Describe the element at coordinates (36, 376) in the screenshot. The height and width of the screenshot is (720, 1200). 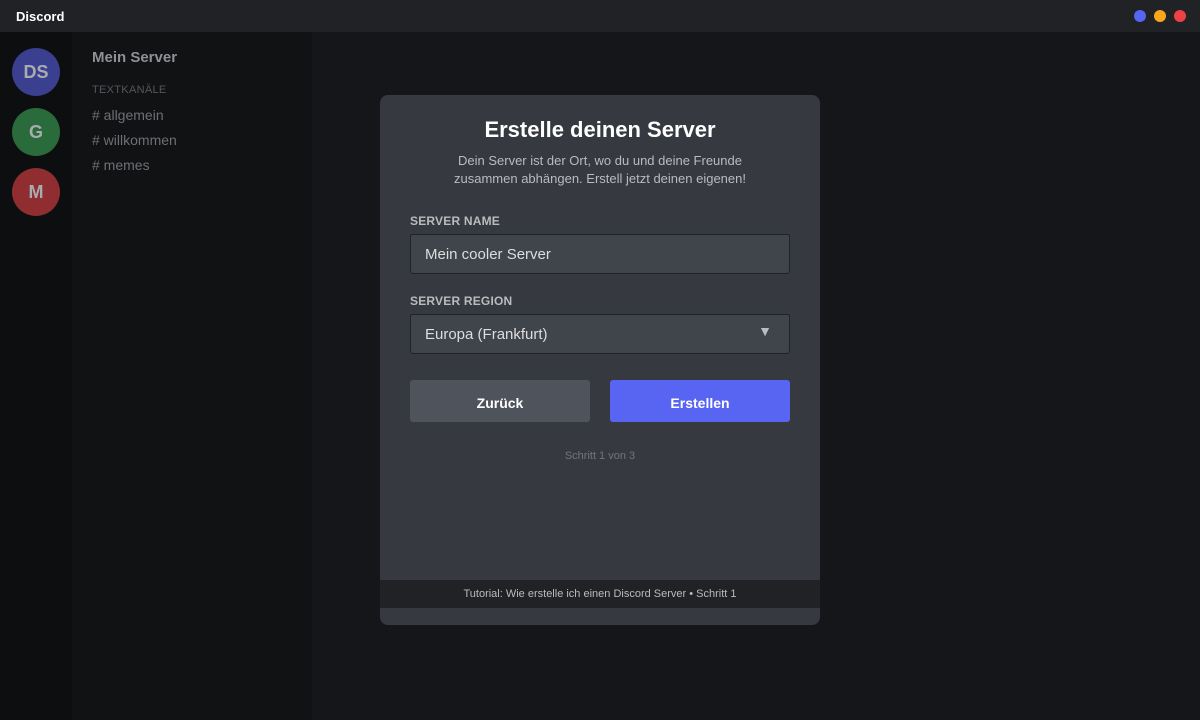
I see `server-rail: DS G M` at that location.